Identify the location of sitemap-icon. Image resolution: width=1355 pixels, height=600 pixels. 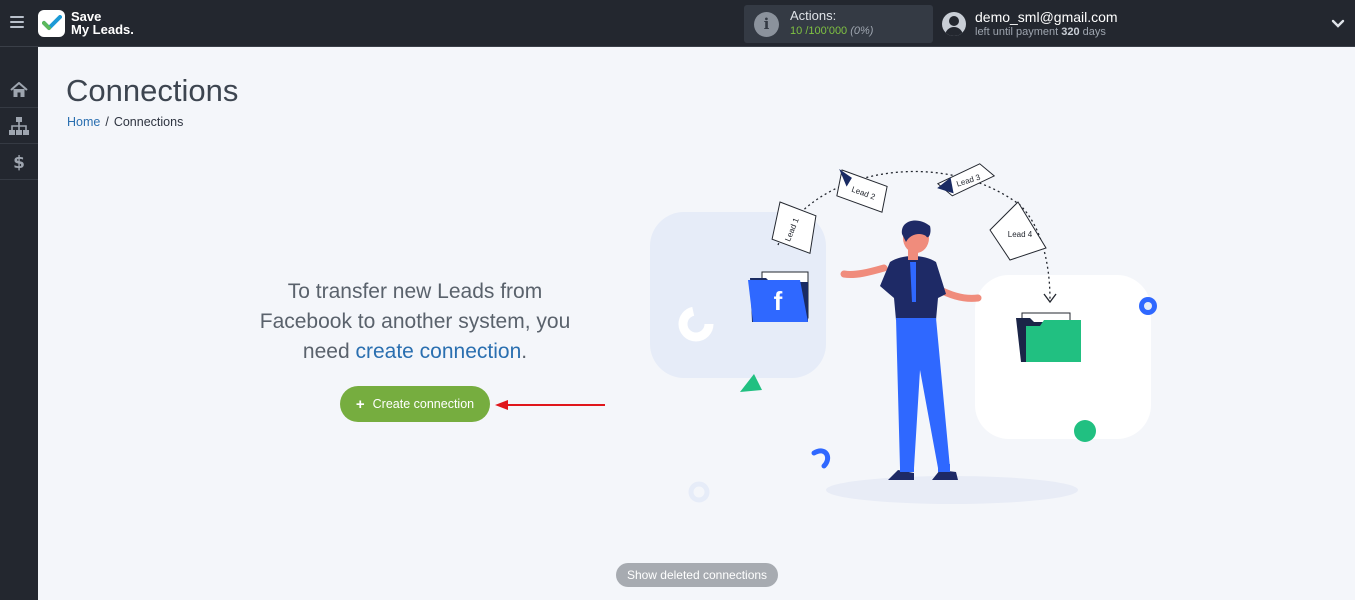
(19, 126).